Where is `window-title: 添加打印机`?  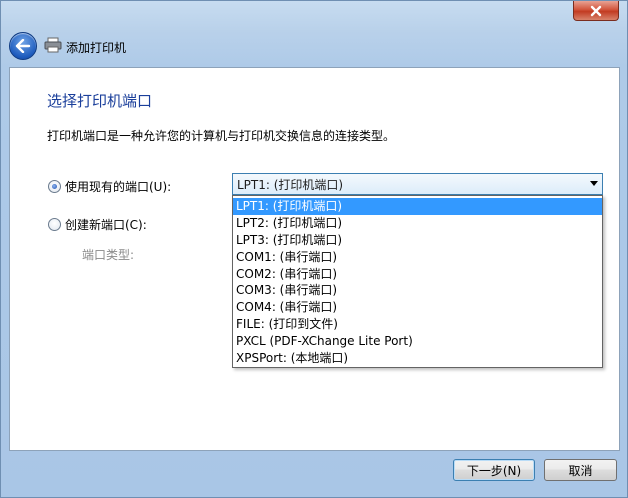
window-title: 添加打印机 is located at coordinates (96, 48).